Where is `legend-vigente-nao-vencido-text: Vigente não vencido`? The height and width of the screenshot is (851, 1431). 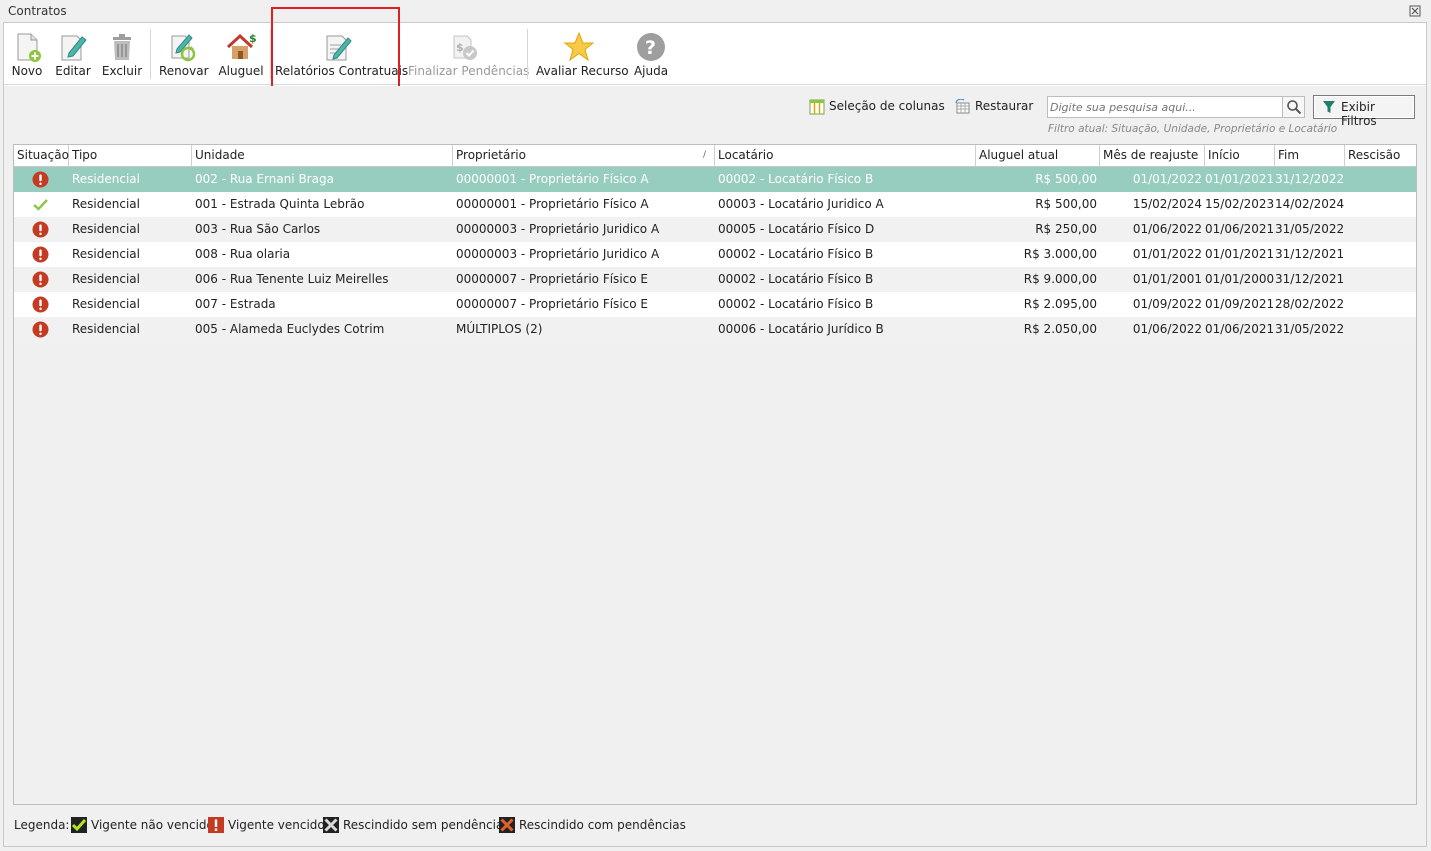
legend-vigente-nao-vencido-text: Vigente não vencido is located at coordinates (152, 825).